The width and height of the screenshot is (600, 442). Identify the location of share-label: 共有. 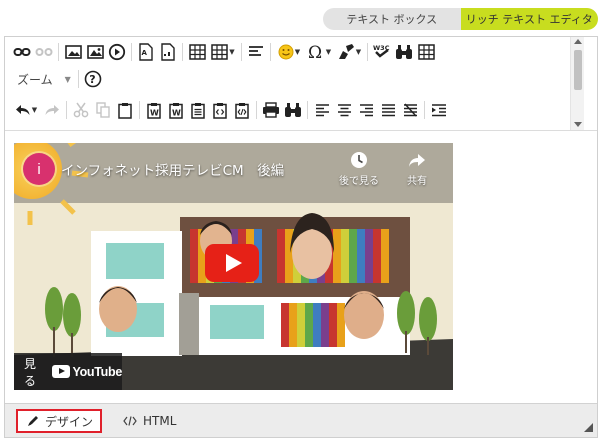
(417, 181).